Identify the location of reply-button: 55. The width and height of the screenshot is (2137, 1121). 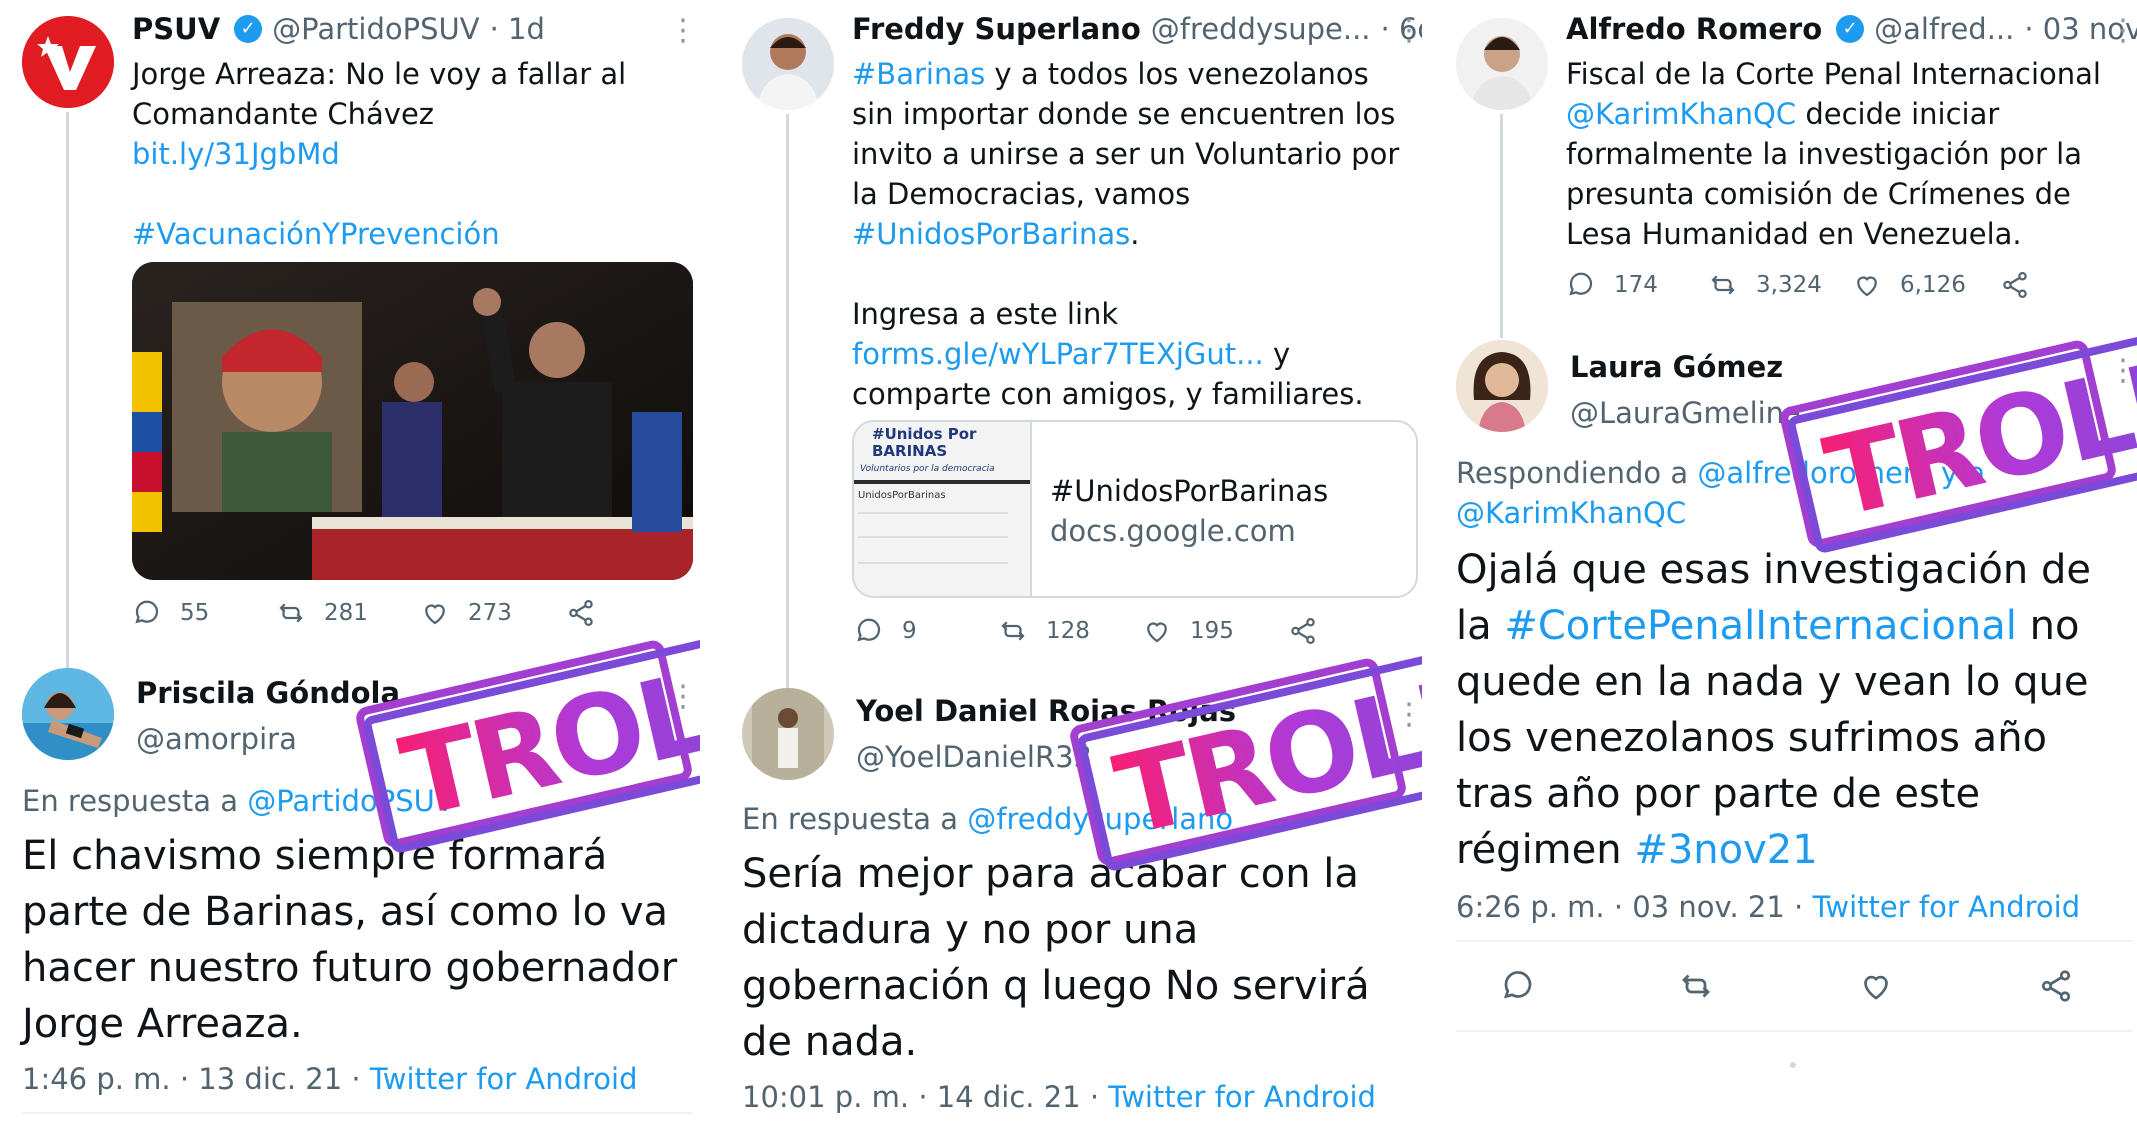
(170, 613).